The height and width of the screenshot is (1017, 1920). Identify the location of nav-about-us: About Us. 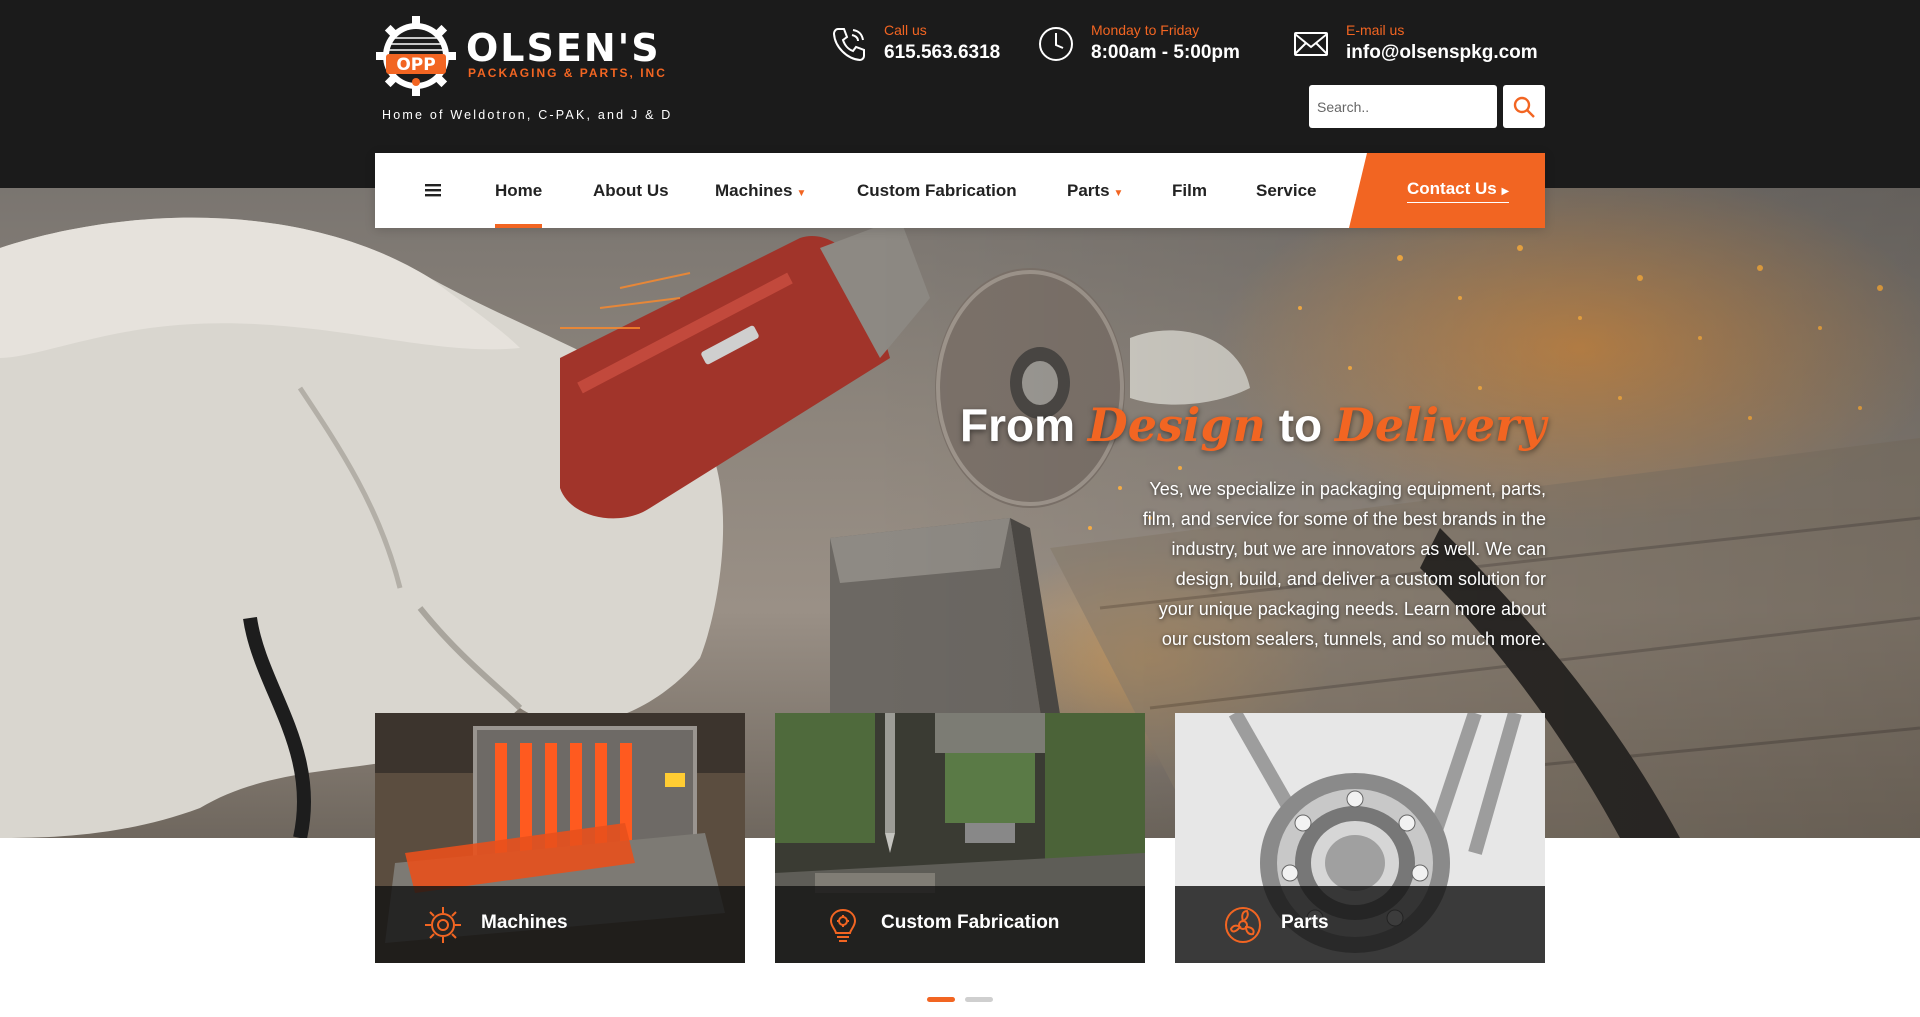
(631, 190).